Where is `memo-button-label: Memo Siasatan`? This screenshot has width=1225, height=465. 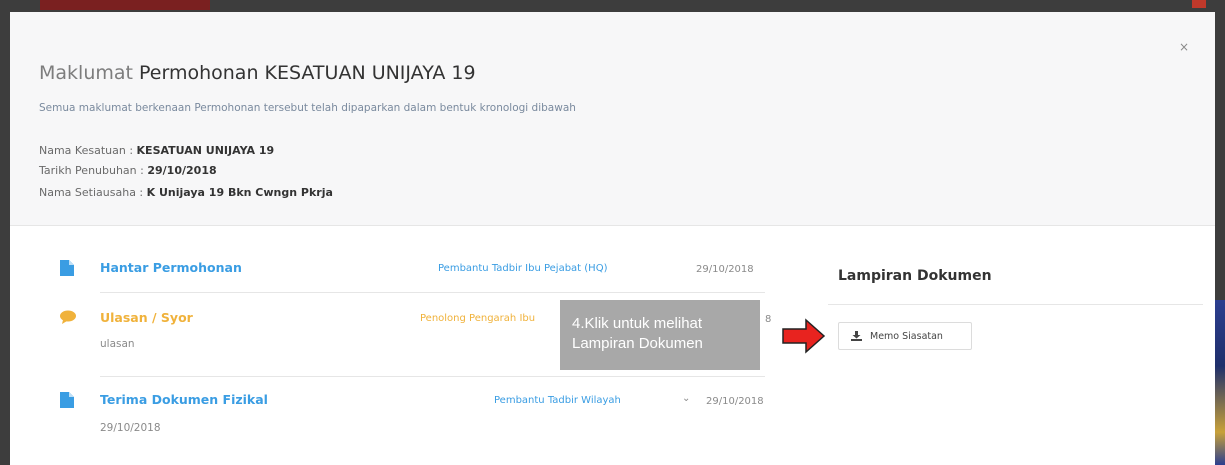 memo-button-label: Memo Siasatan is located at coordinates (906, 336).